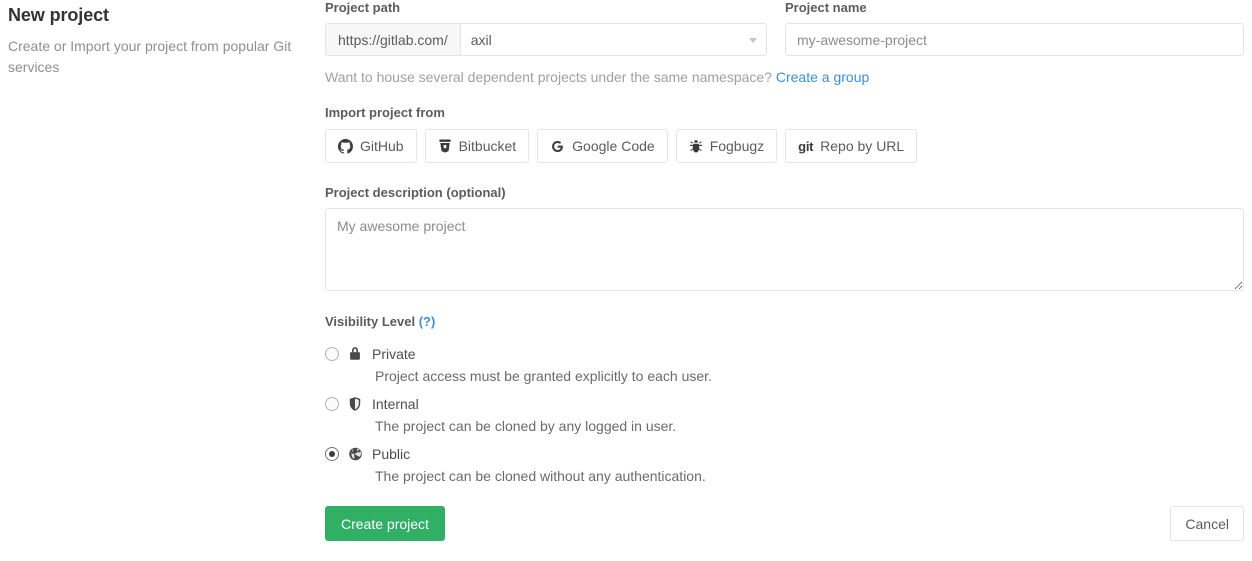 This screenshot has width=1252, height=561. Describe the element at coordinates (613, 39) in the screenshot. I see `namespace-select: axil` at that location.